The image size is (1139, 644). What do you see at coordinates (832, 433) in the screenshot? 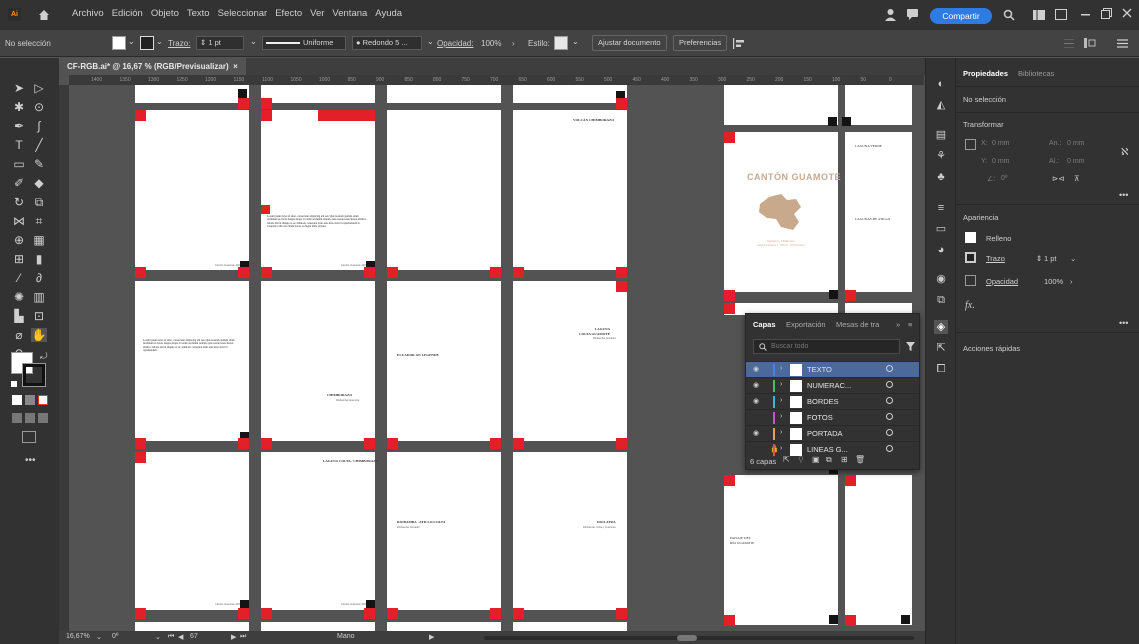
I see `layer-row: ◉ › PORTADA` at bounding box center [832, 433].